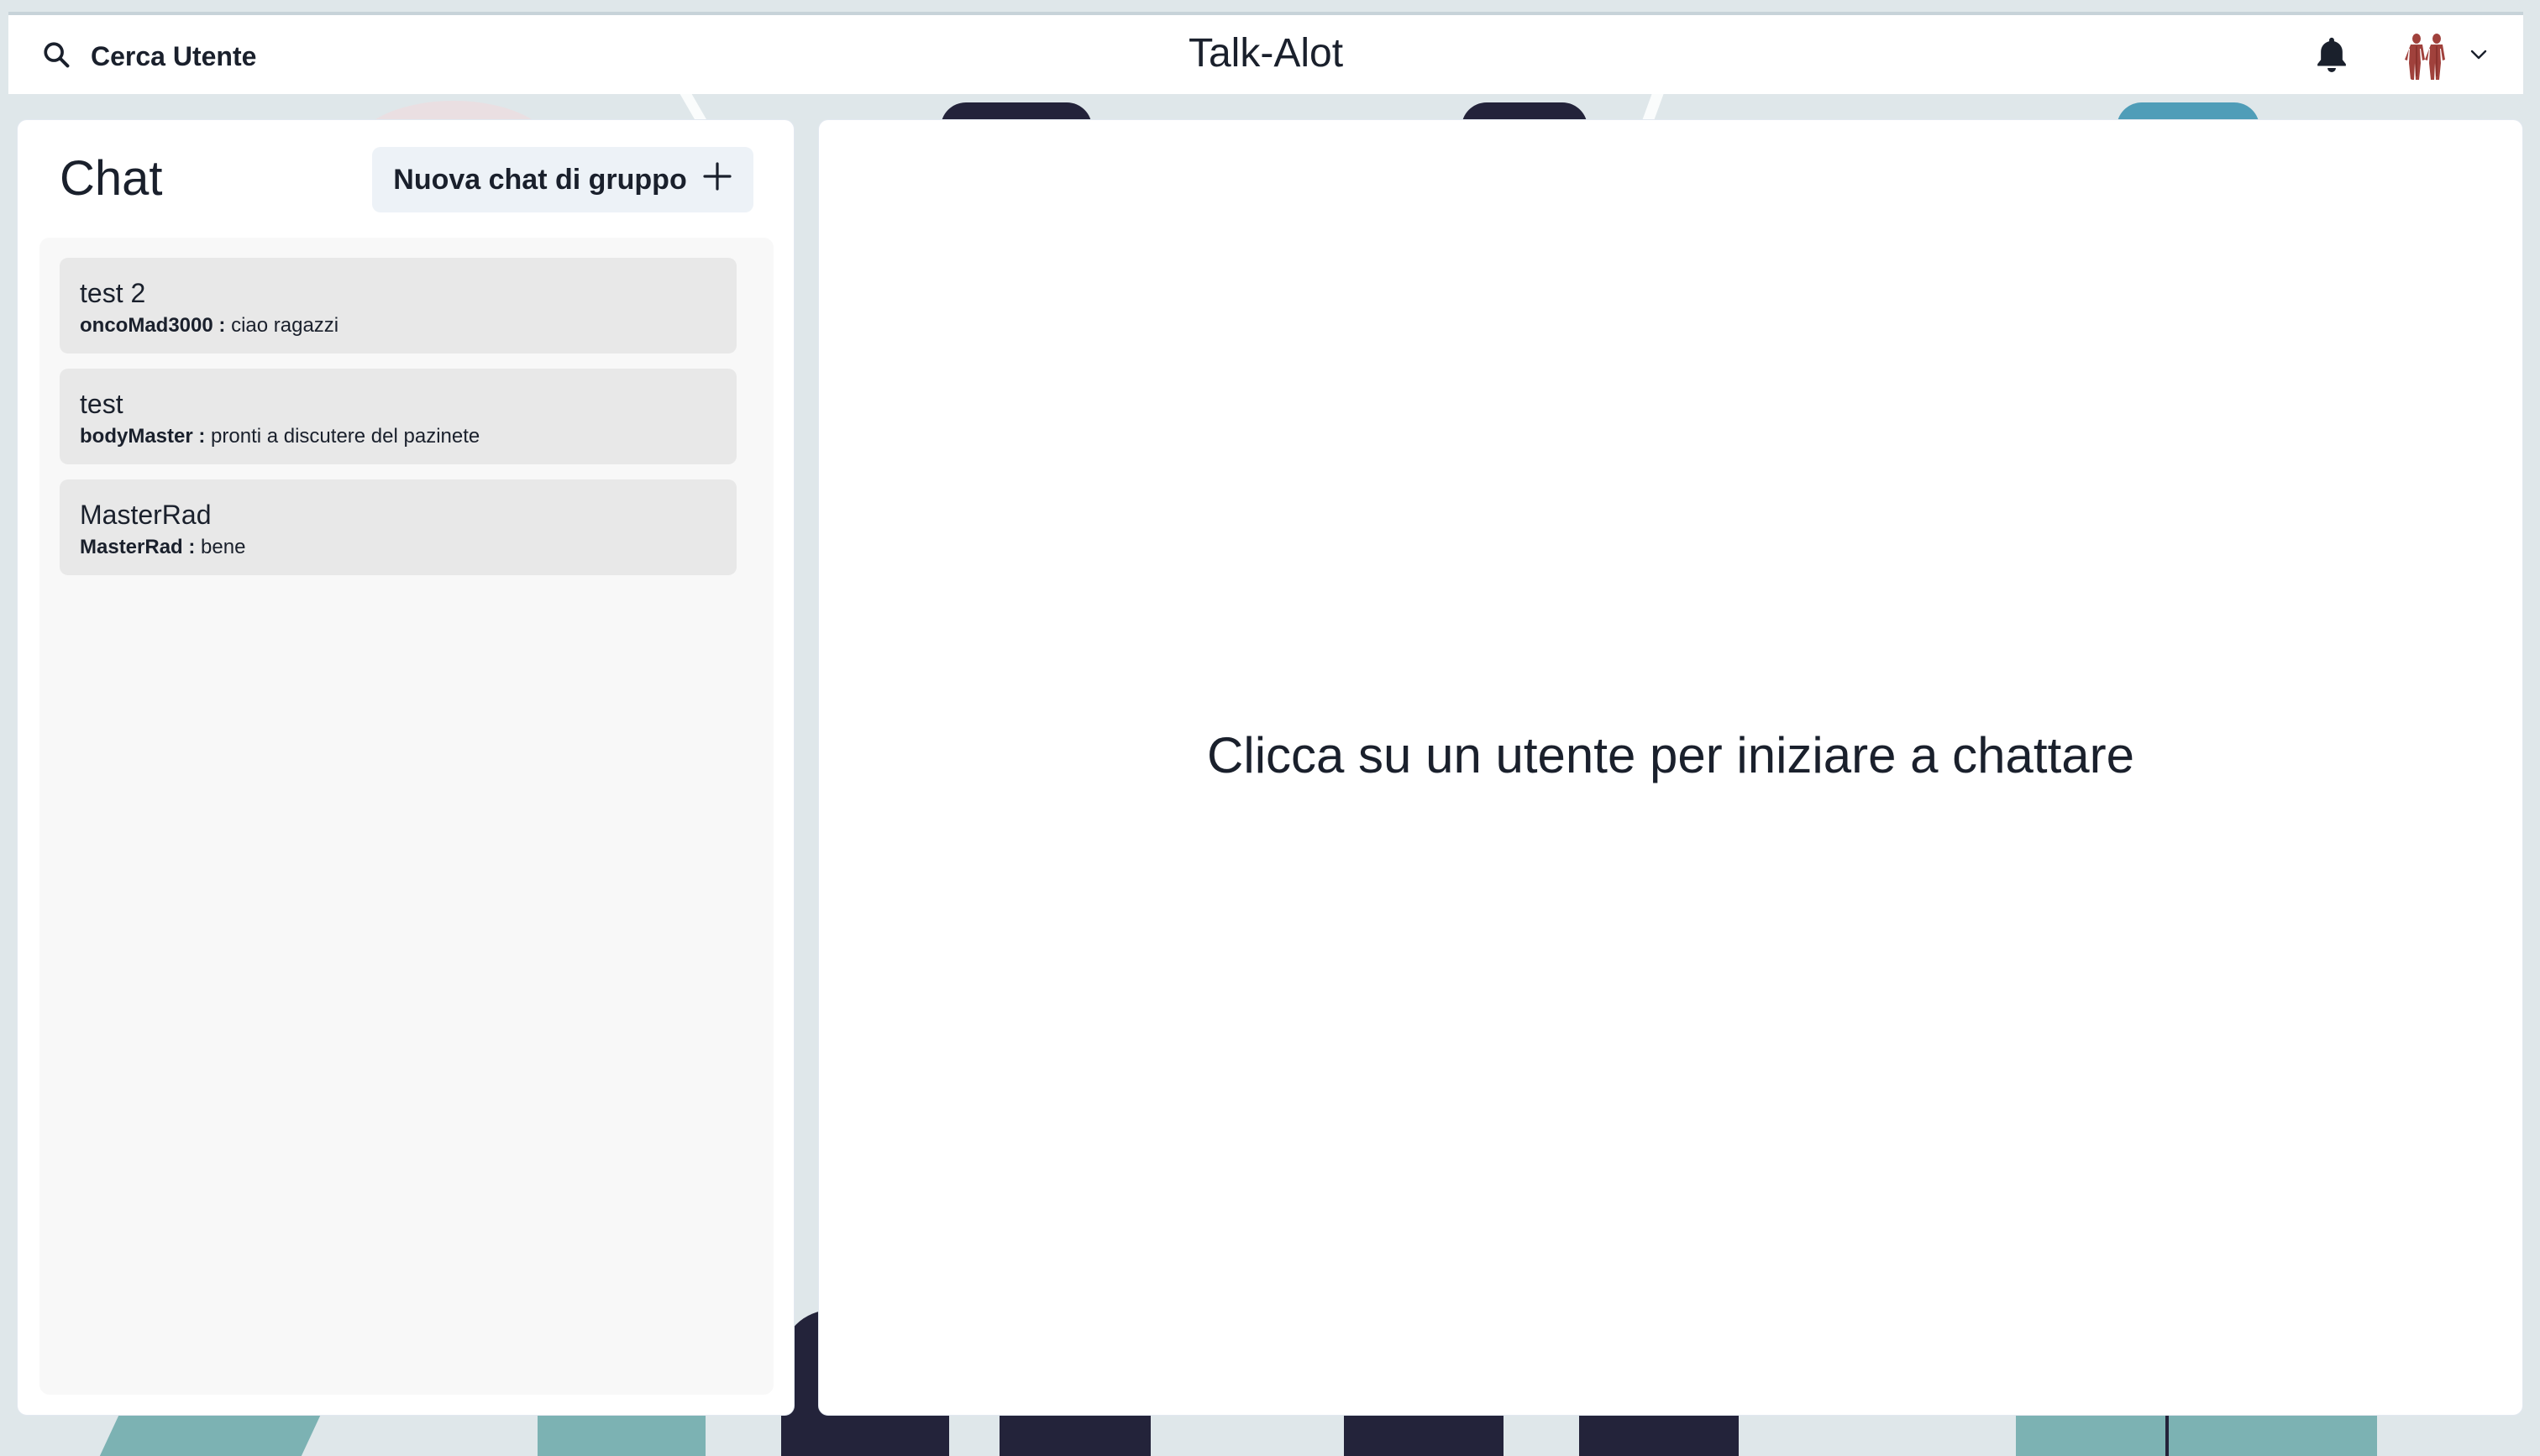 The height and width of the screenshot is (1456, 2540). I want to click on chat-name: test 2, so click(113, 293).